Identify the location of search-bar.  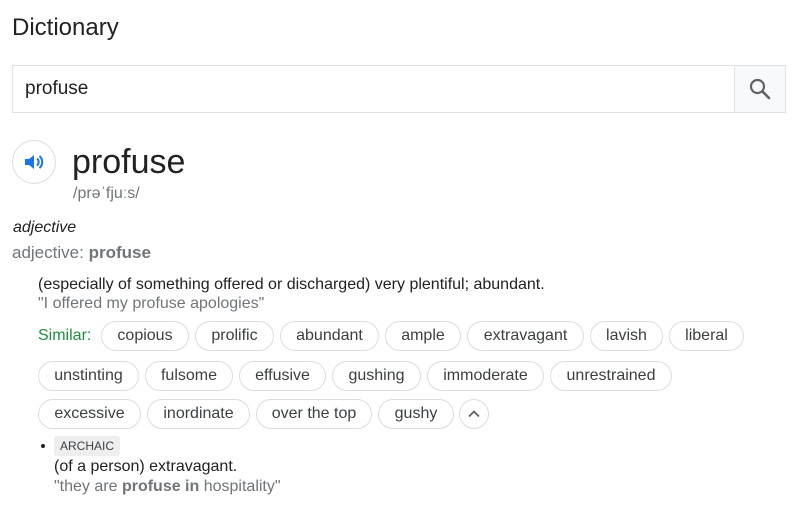
(399, 89).